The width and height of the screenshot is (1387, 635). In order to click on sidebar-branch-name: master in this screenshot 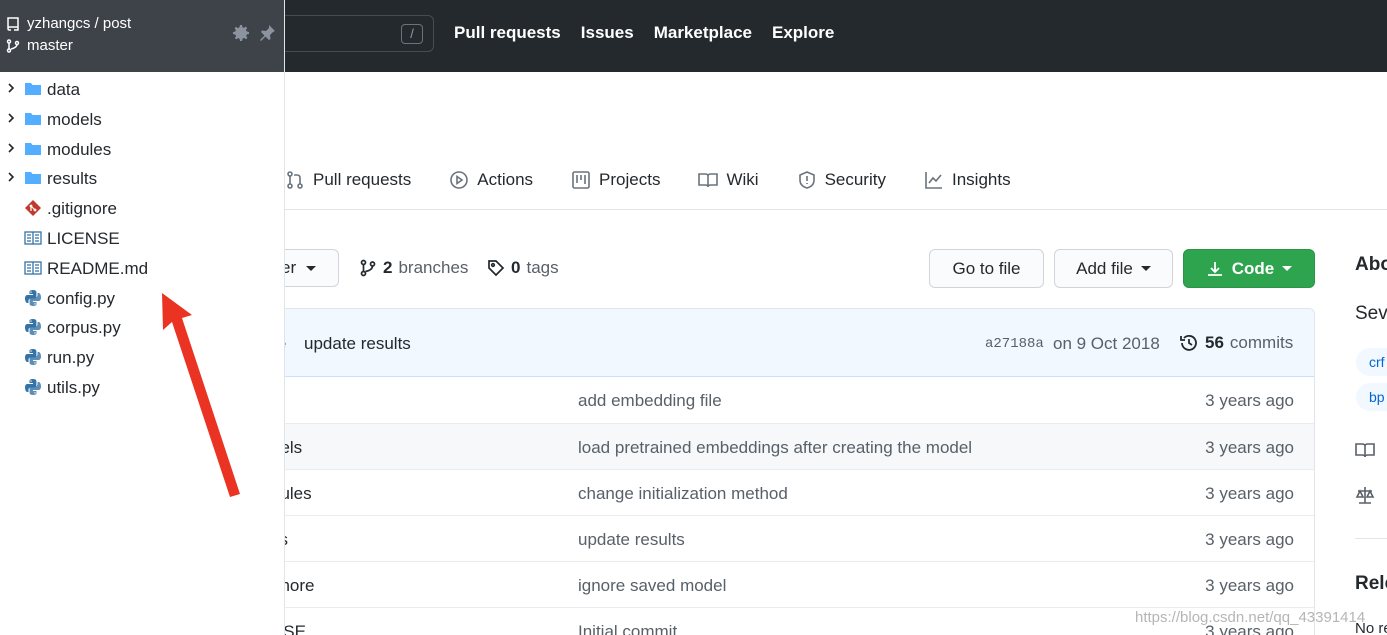, I will do `click(50, 45)`.